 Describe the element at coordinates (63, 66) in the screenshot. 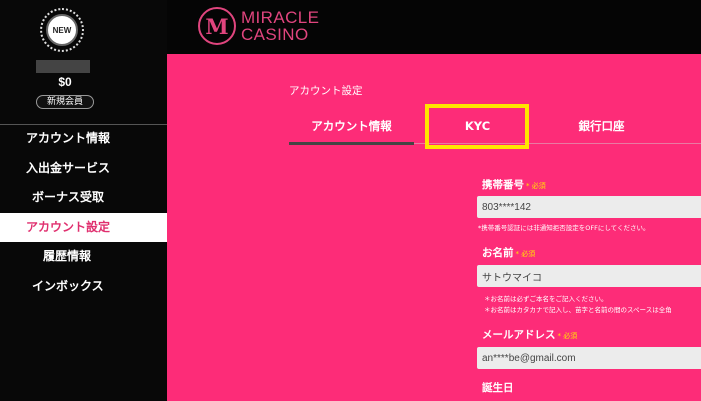

I see `masked-username` at that location.